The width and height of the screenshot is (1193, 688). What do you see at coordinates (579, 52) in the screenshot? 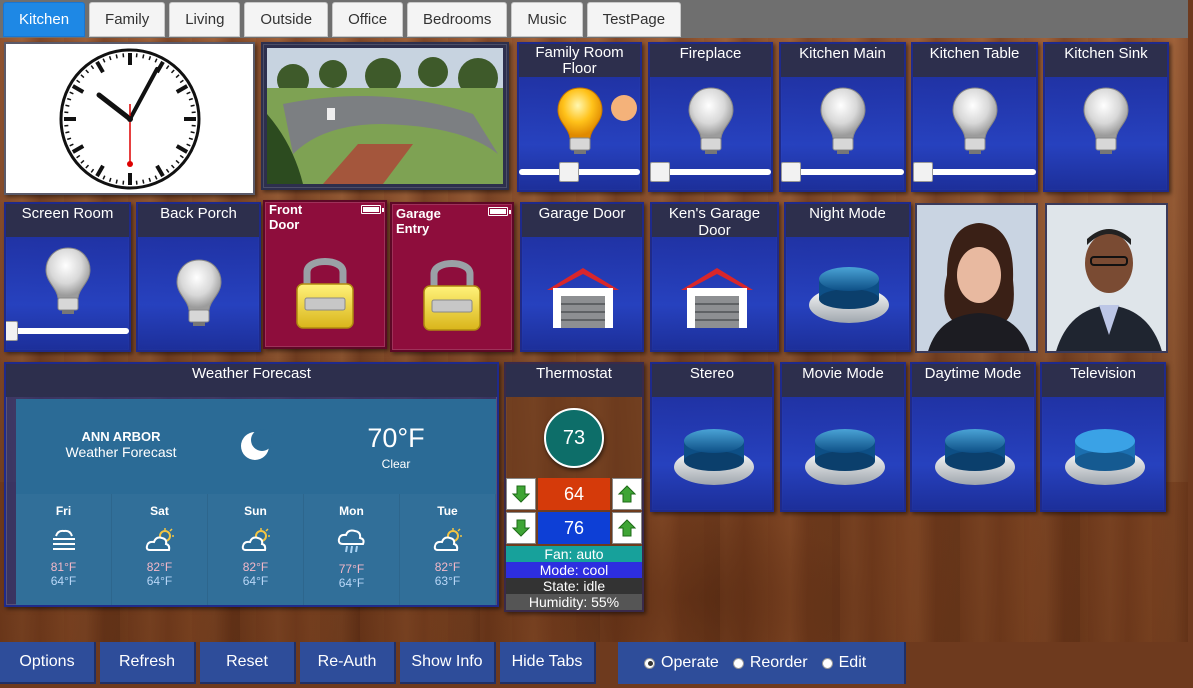
I see `light-name-line1: Family Room` at bounding box center [579, 52].